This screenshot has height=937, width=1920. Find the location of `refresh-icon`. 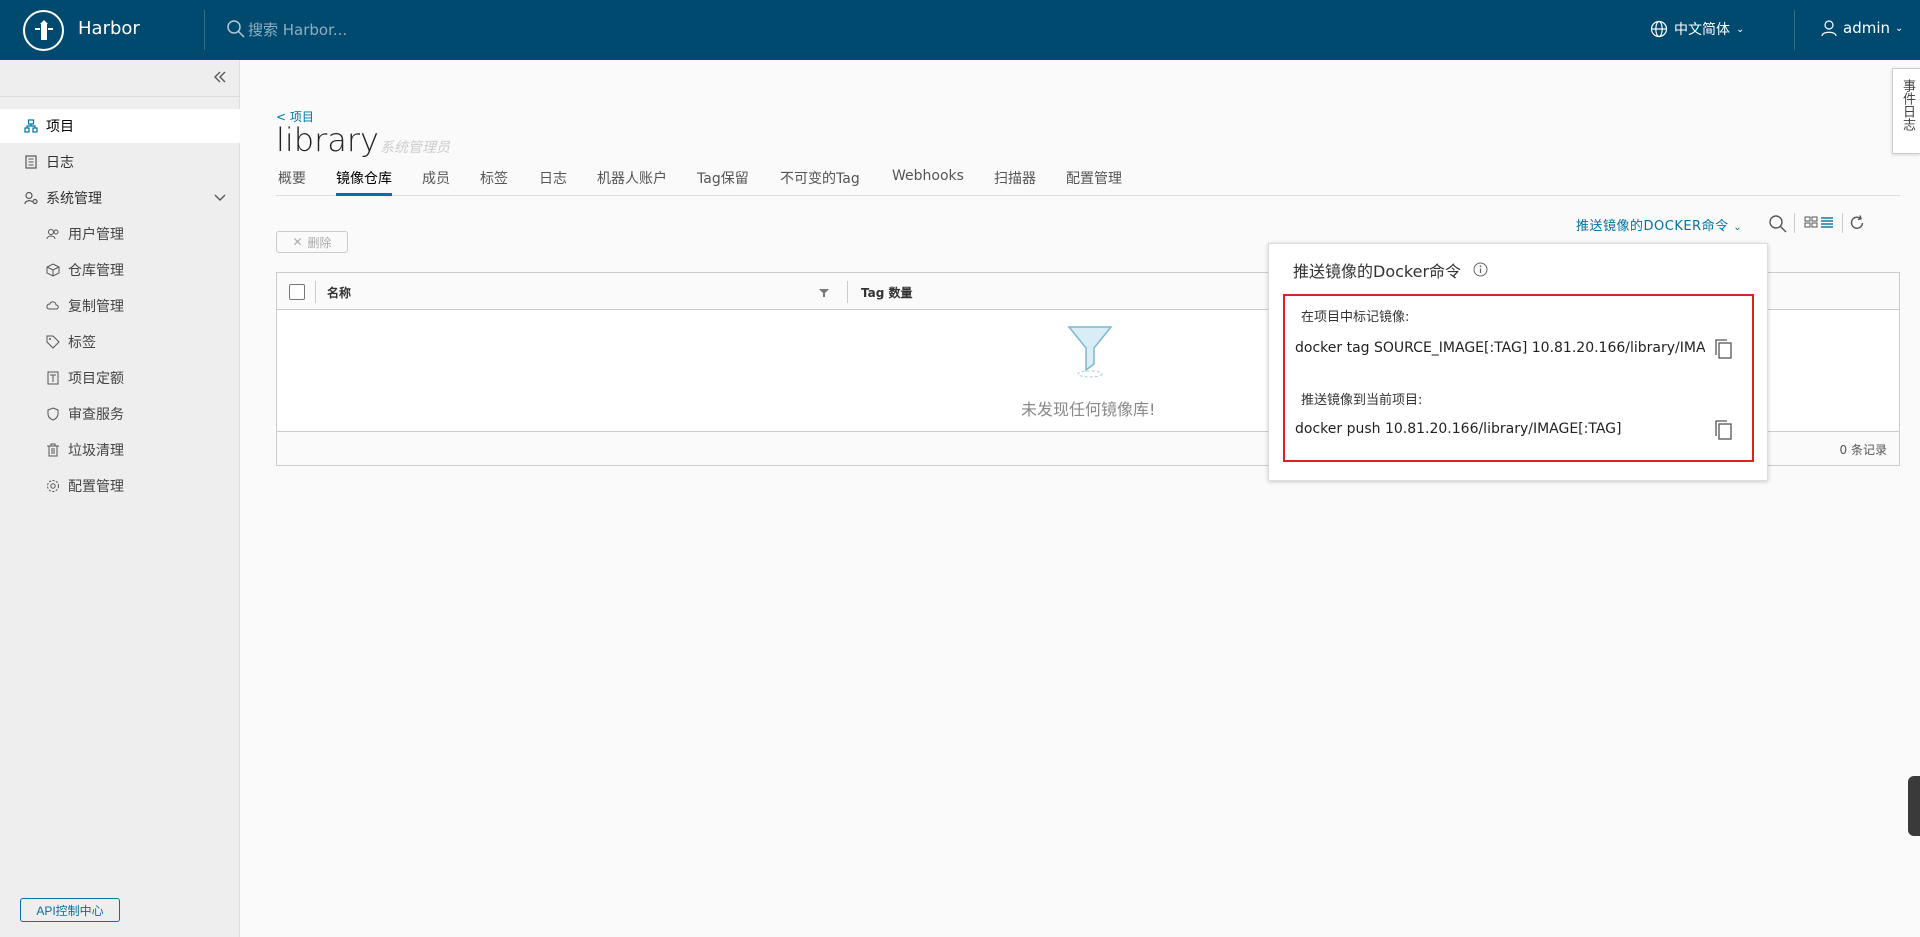

refresh-icon is located at coordinates (1857, 225).